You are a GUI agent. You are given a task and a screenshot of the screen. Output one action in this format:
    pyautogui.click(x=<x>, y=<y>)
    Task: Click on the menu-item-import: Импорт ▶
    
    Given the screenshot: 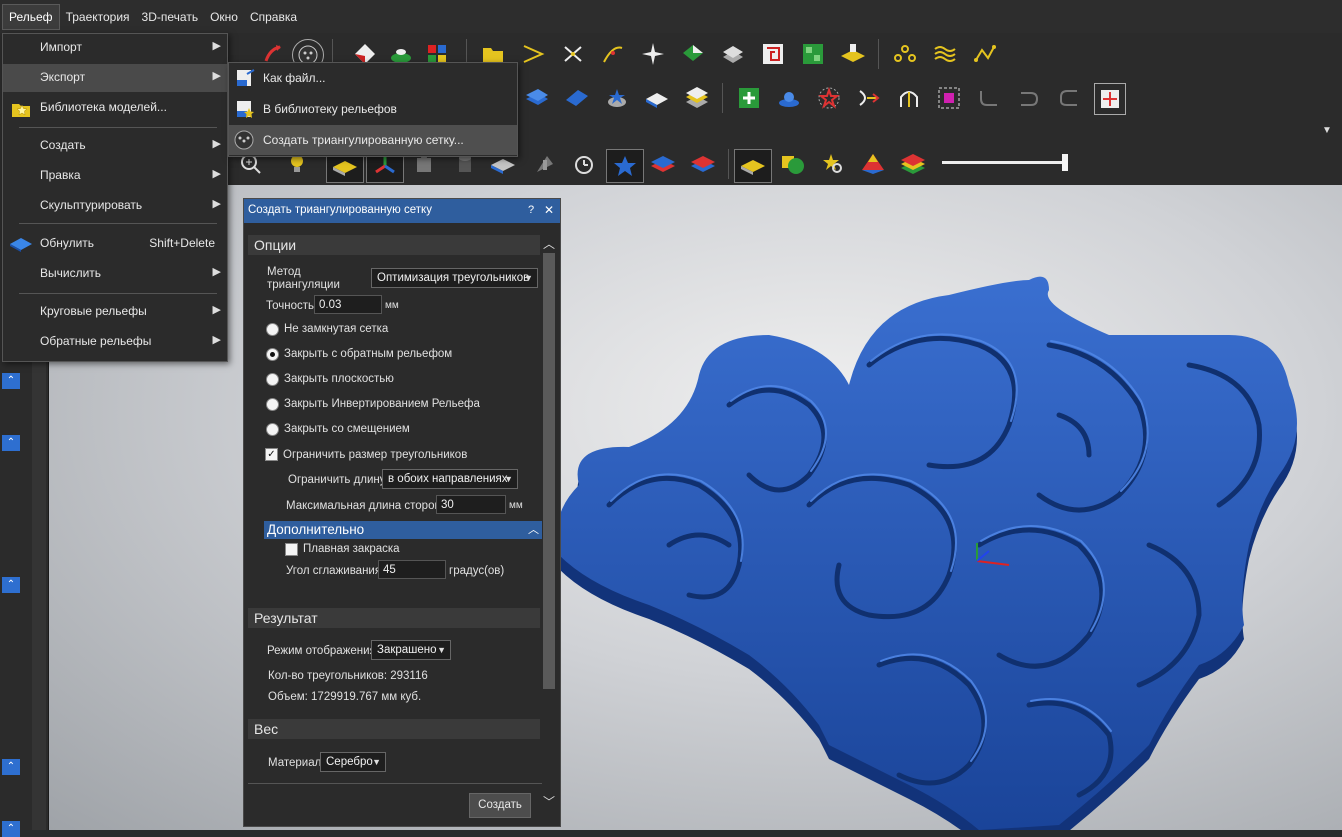 What is the action you would take?
    pyautogui.click(x=115, y=48)
    